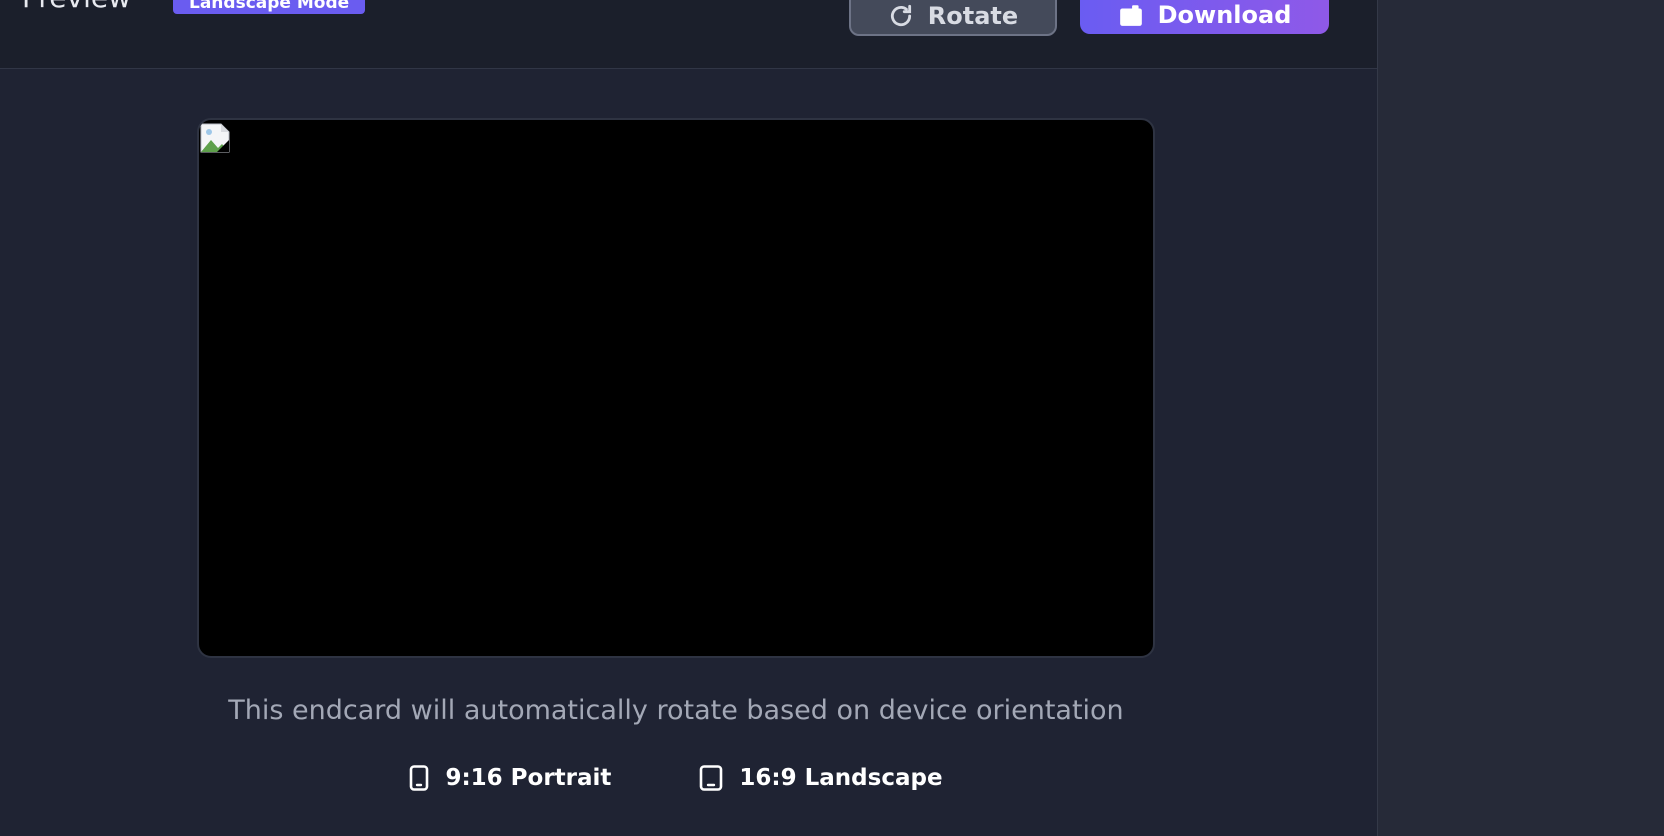 Image resolution: width=1664 pixels, height=836 pixels. I want to click on broken-image-icon, so click(215, 138).